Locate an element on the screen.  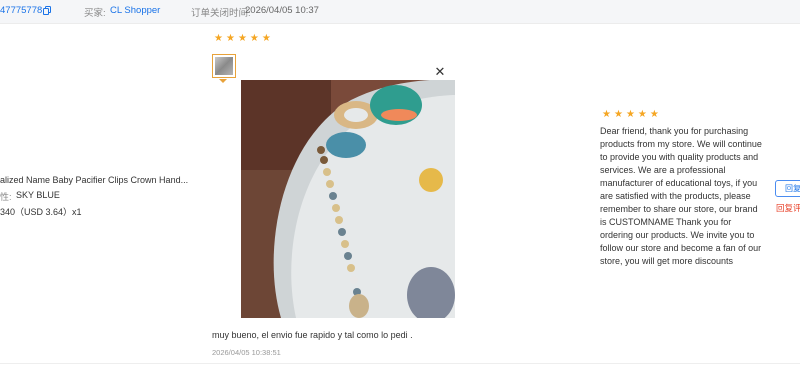
review-rating-stars: ★ ★ ★ ★ ★ is located at coordinates (242, 39).